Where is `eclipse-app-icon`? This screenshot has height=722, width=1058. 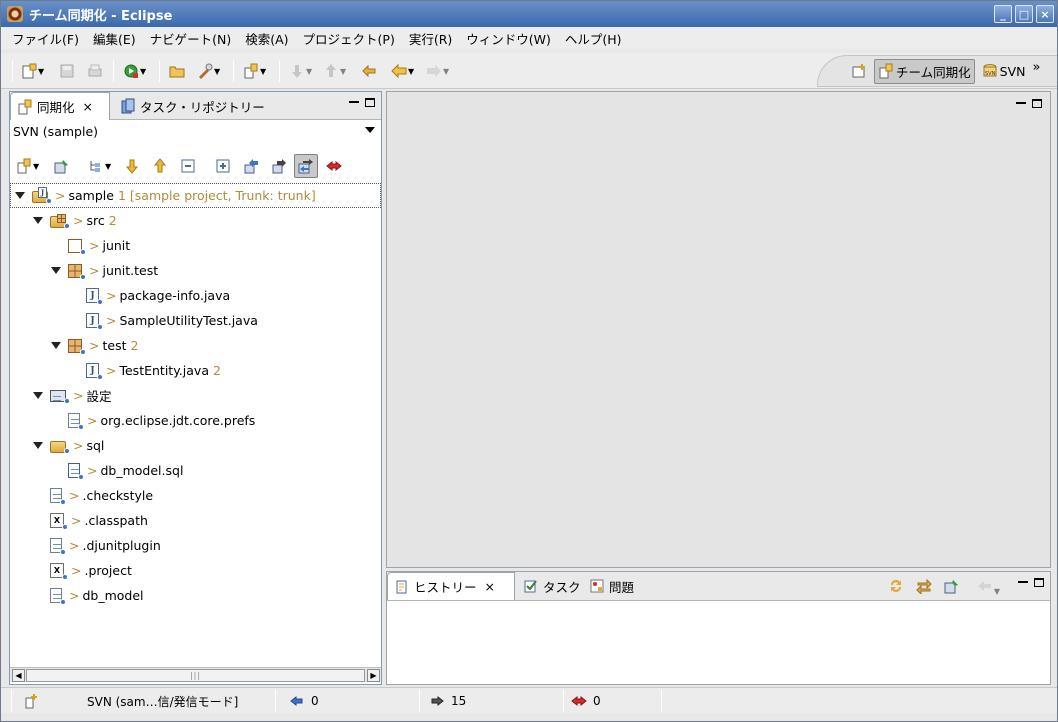 eclipse-app-icon is located at coordinates (15, 14).